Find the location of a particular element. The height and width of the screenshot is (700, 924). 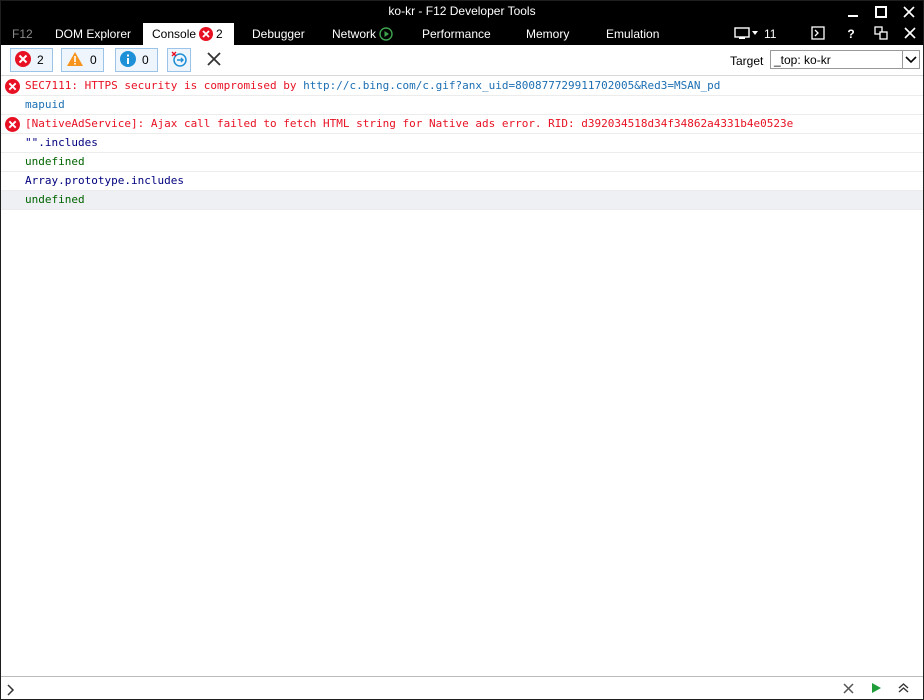

input-echo: Array.prototype.includes is located at coordinates (104, 180).